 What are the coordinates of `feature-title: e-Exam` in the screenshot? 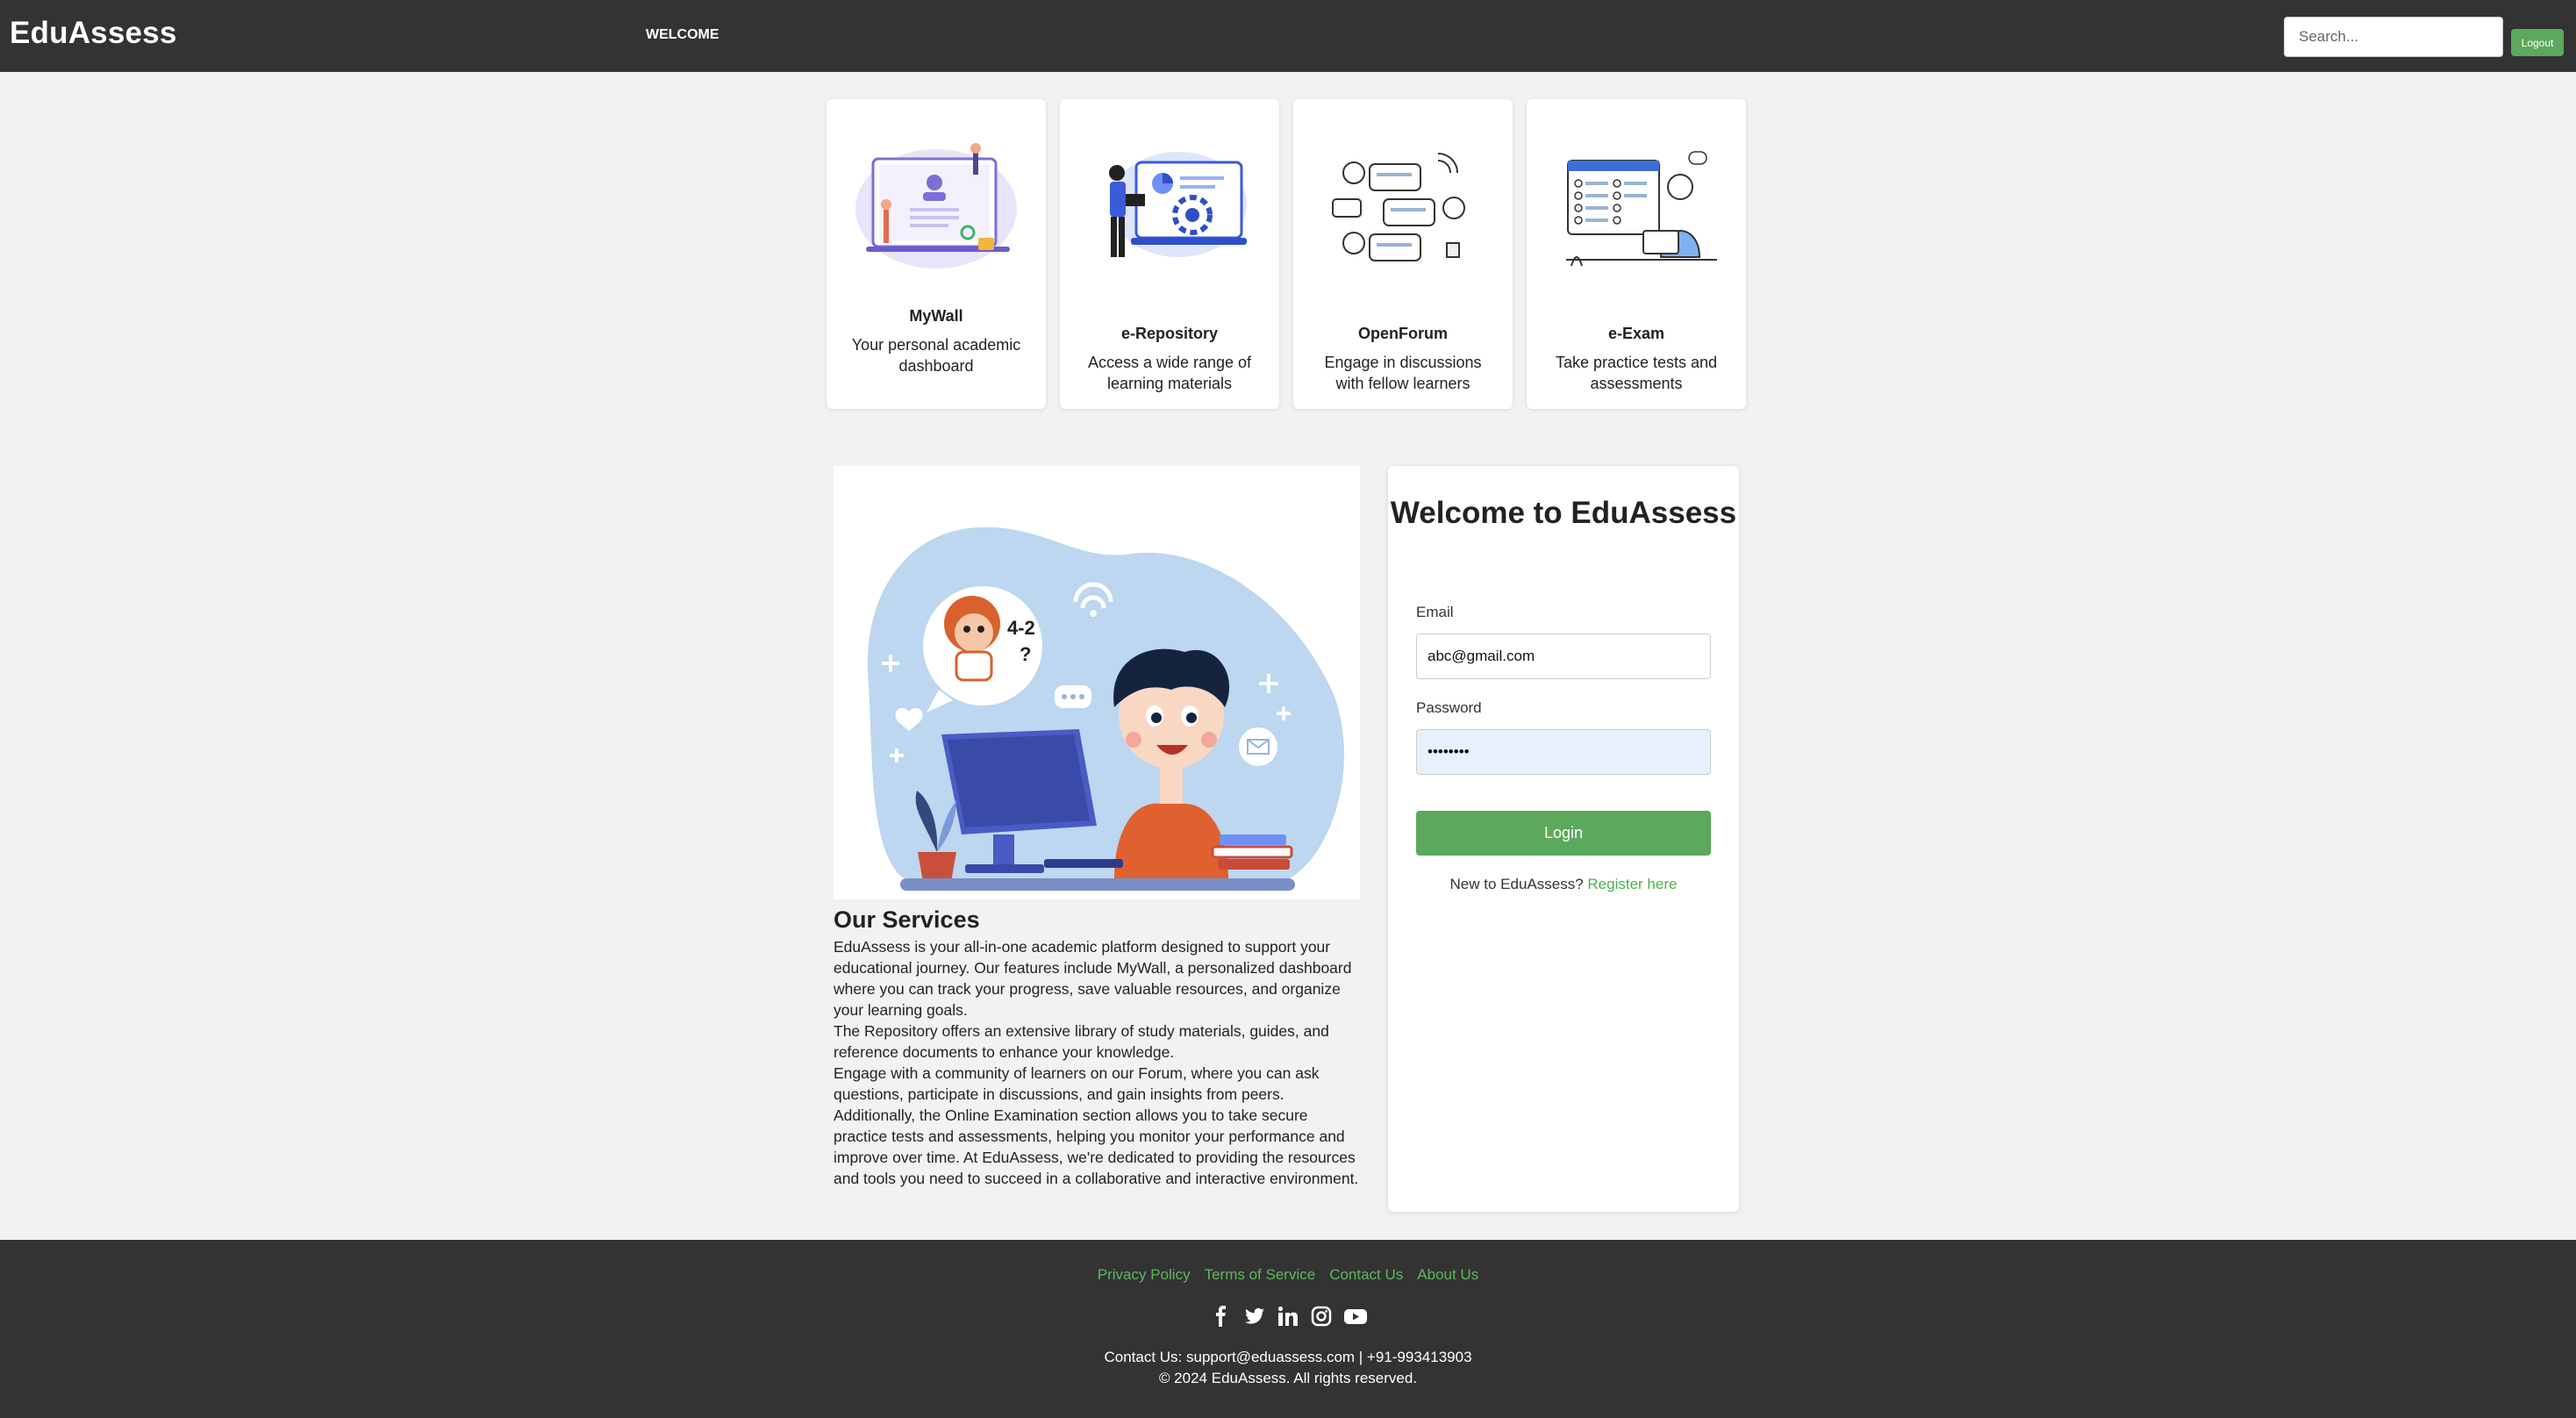 It's located at (1636, 333).